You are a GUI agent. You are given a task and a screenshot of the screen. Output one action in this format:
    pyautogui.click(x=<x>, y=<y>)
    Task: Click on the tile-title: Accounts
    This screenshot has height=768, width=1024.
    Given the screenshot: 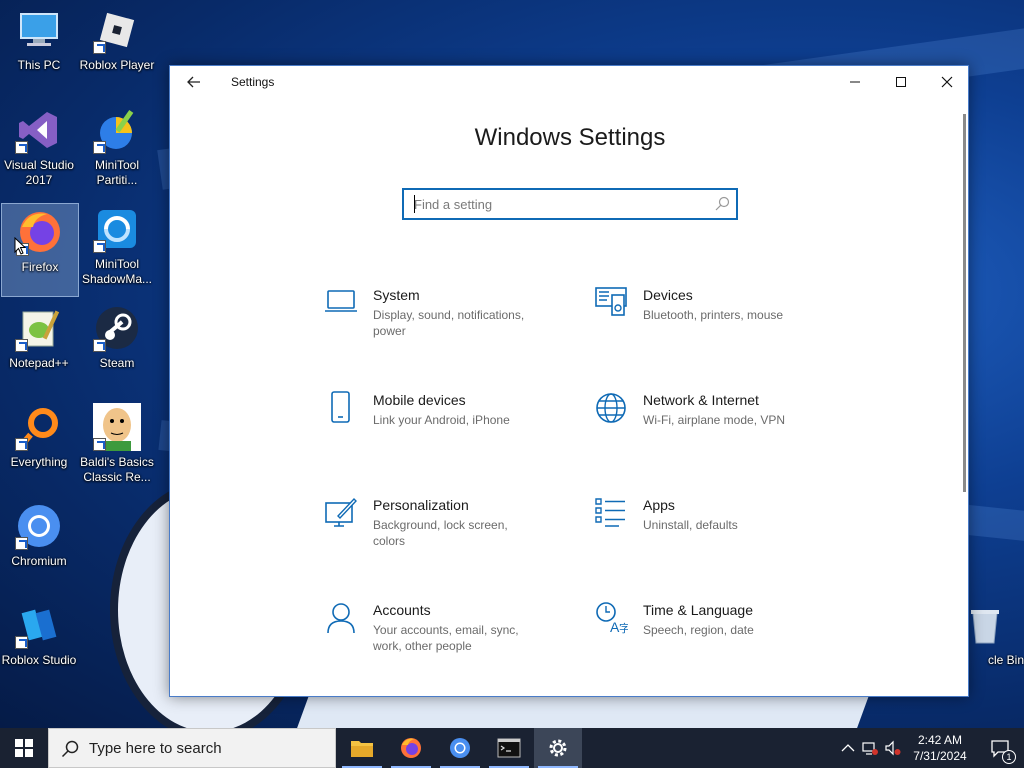 What is the action you would take?
    pyautogui.click(x=402, y=610)
    